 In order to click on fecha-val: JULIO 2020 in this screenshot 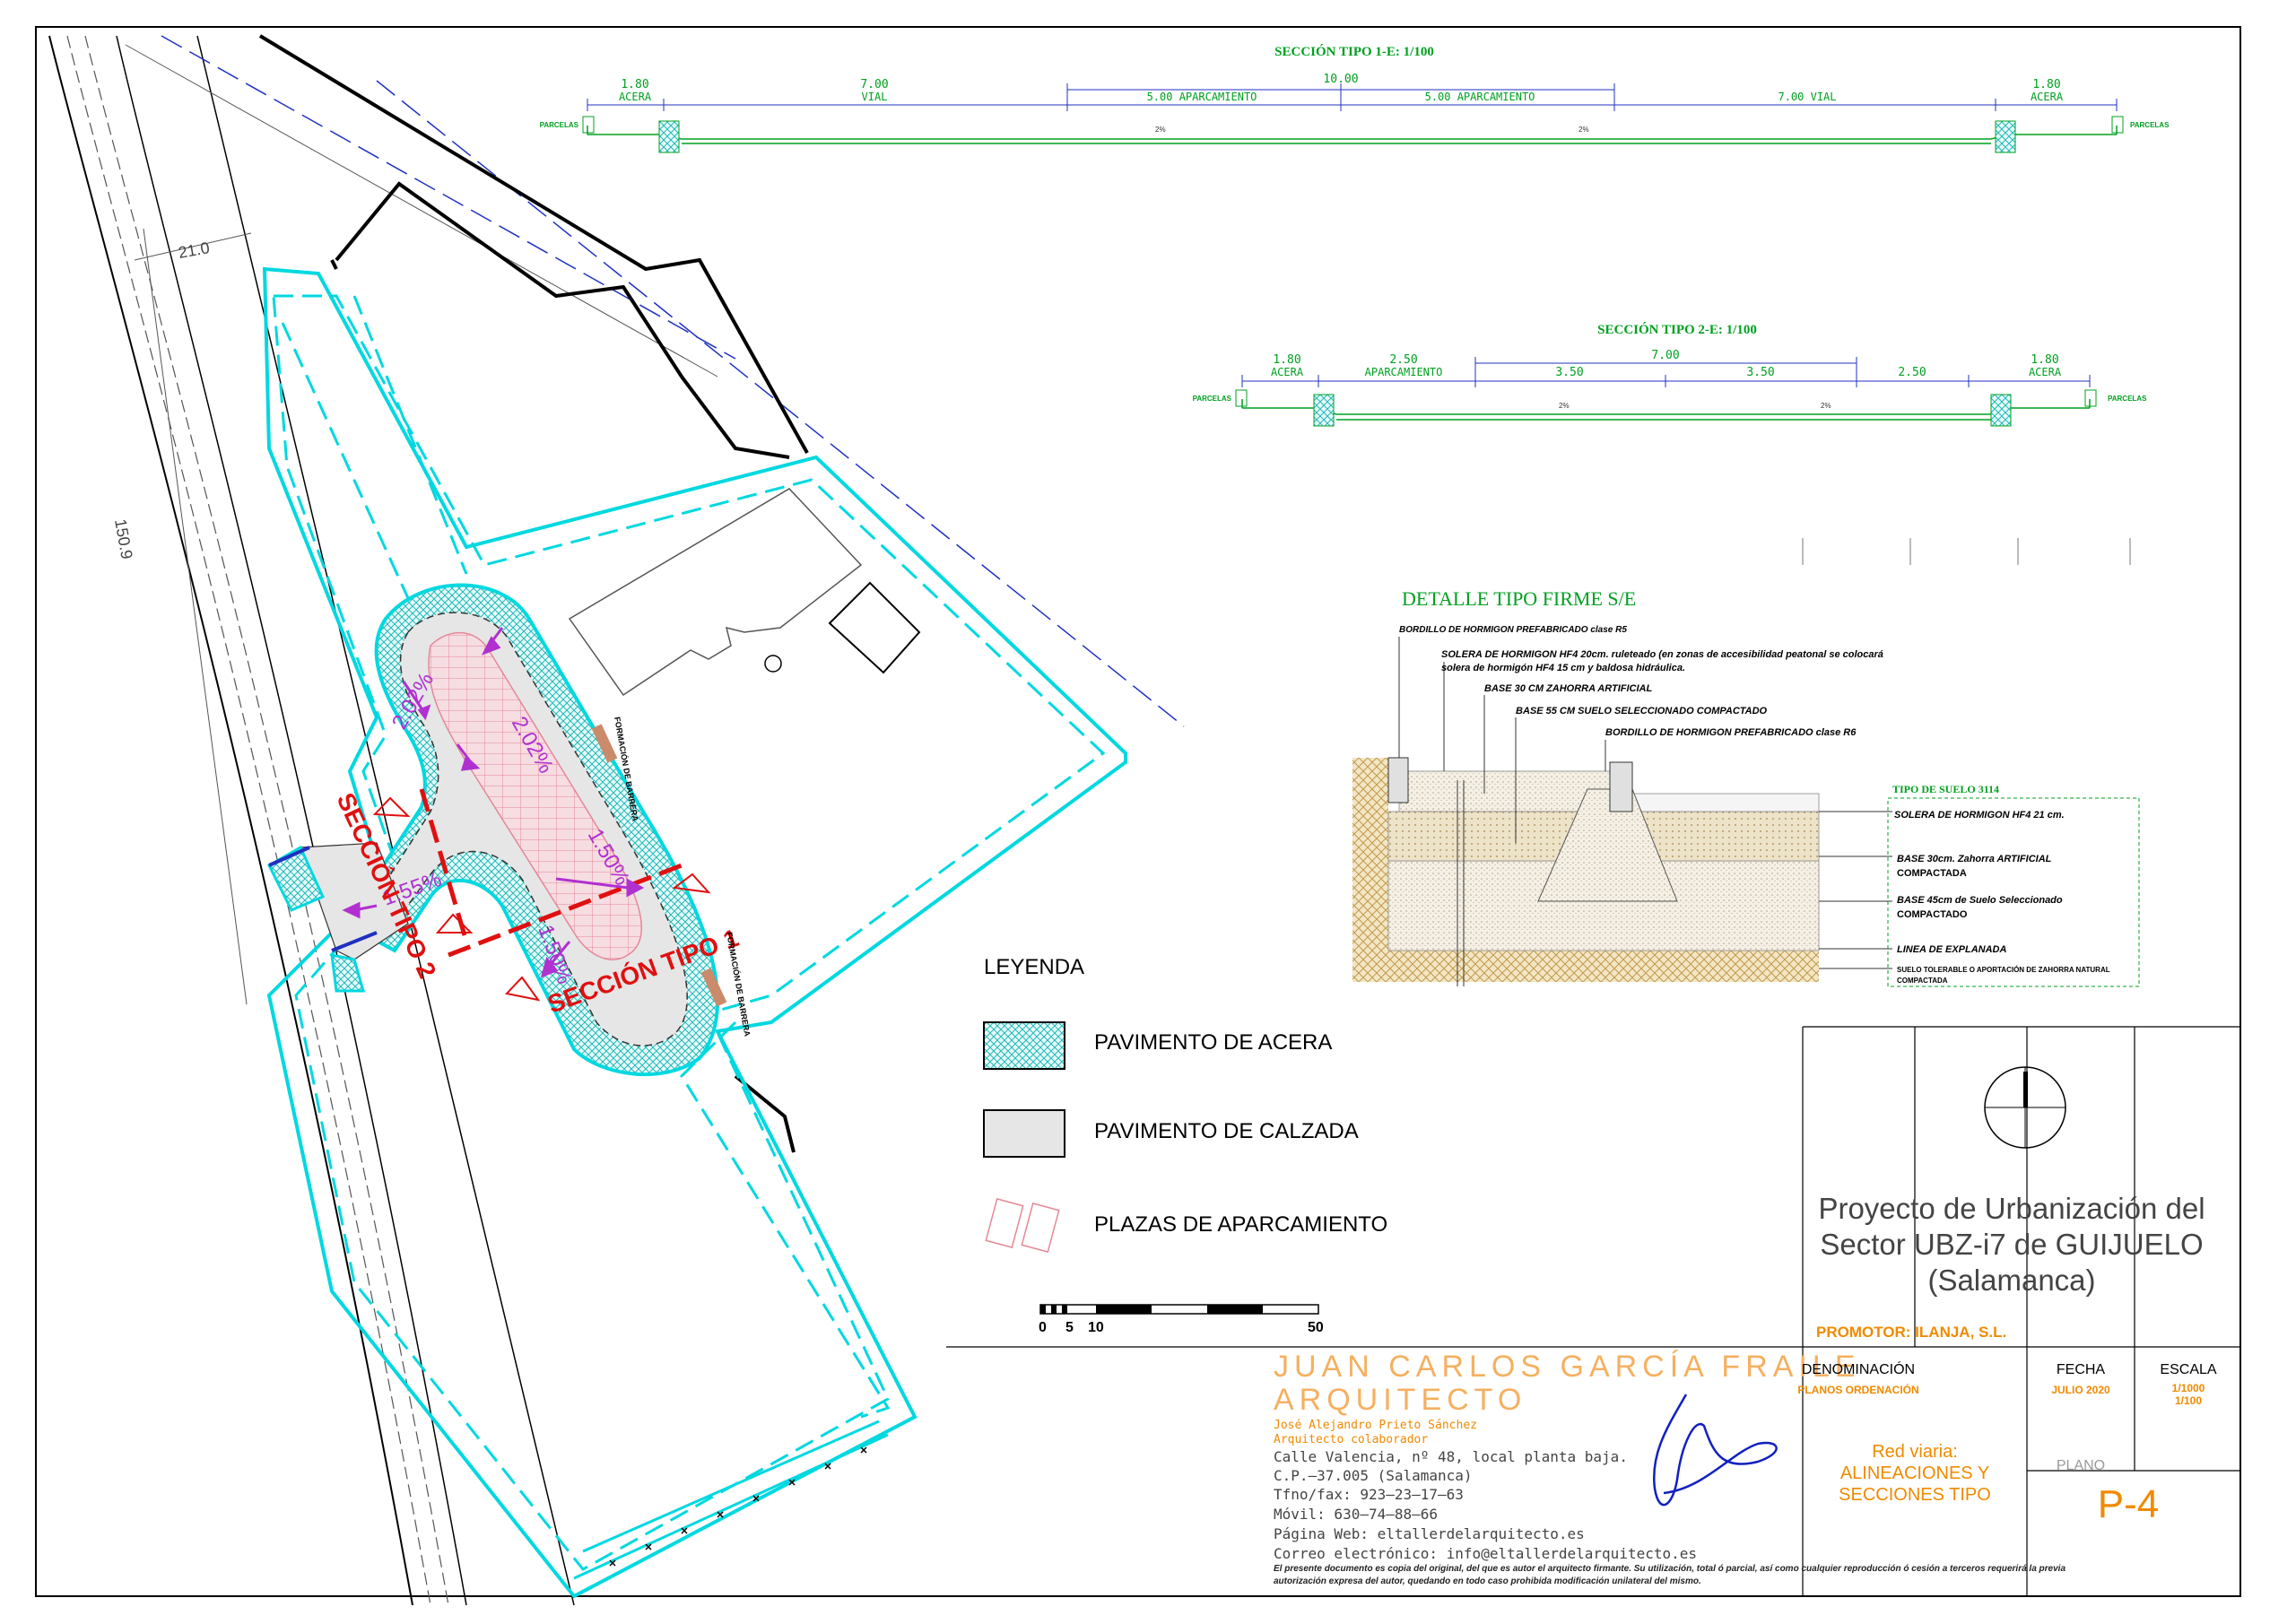, I will do `click(2080, 1390)`.